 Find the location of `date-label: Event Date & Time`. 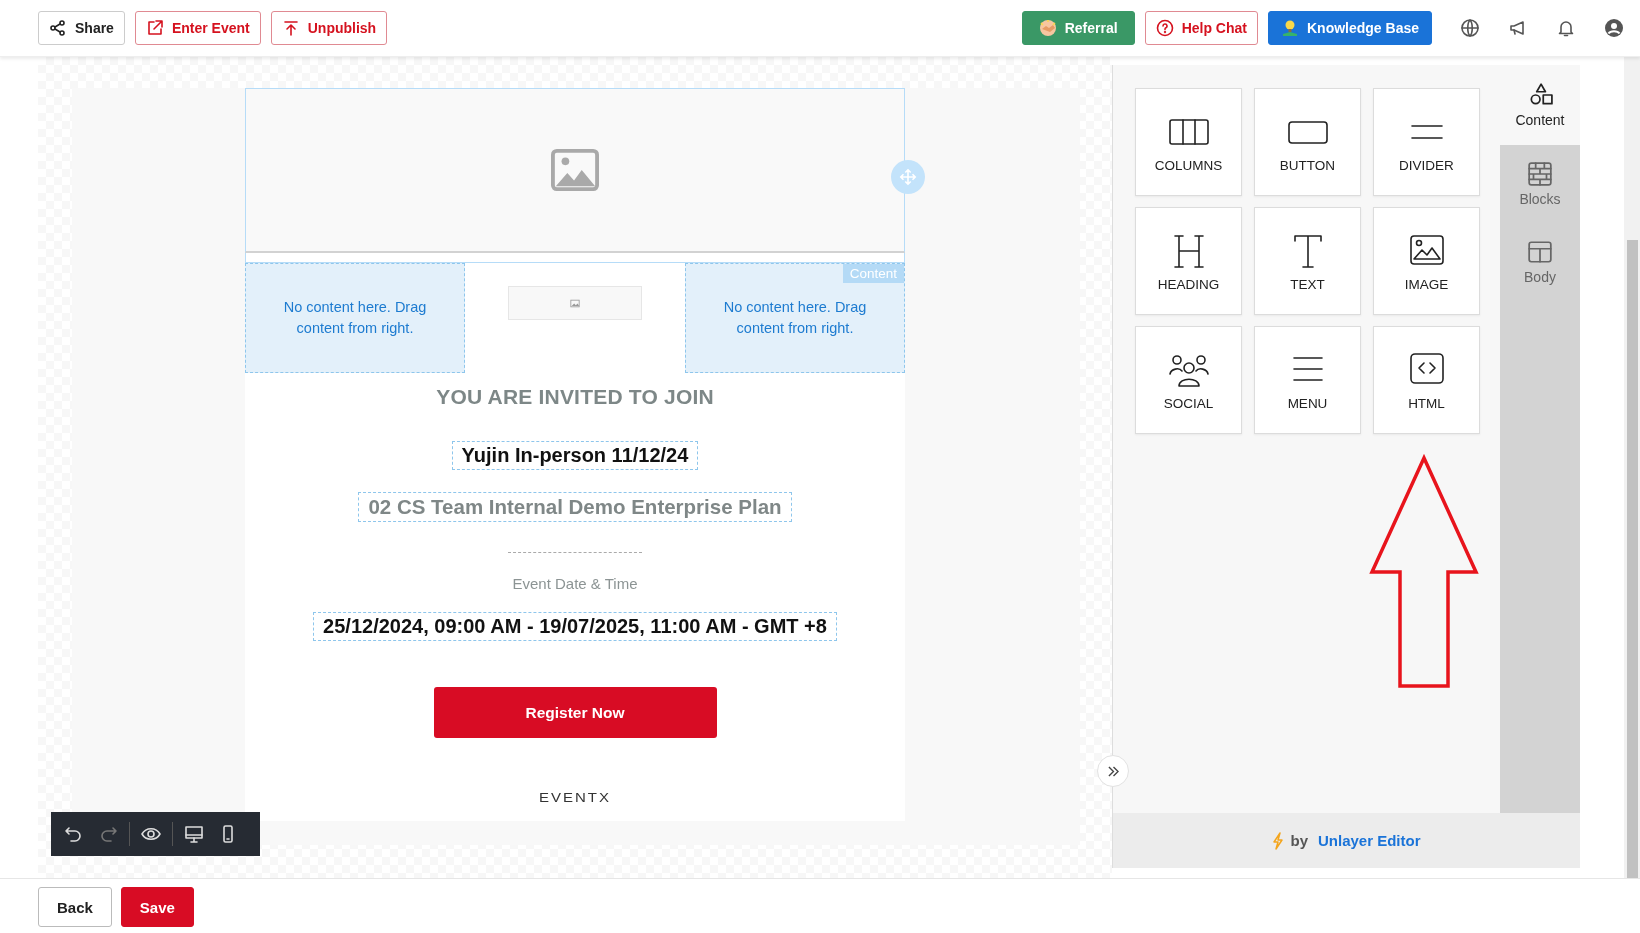

date-label: Event Date & Time is located at coordinates (575, 583).